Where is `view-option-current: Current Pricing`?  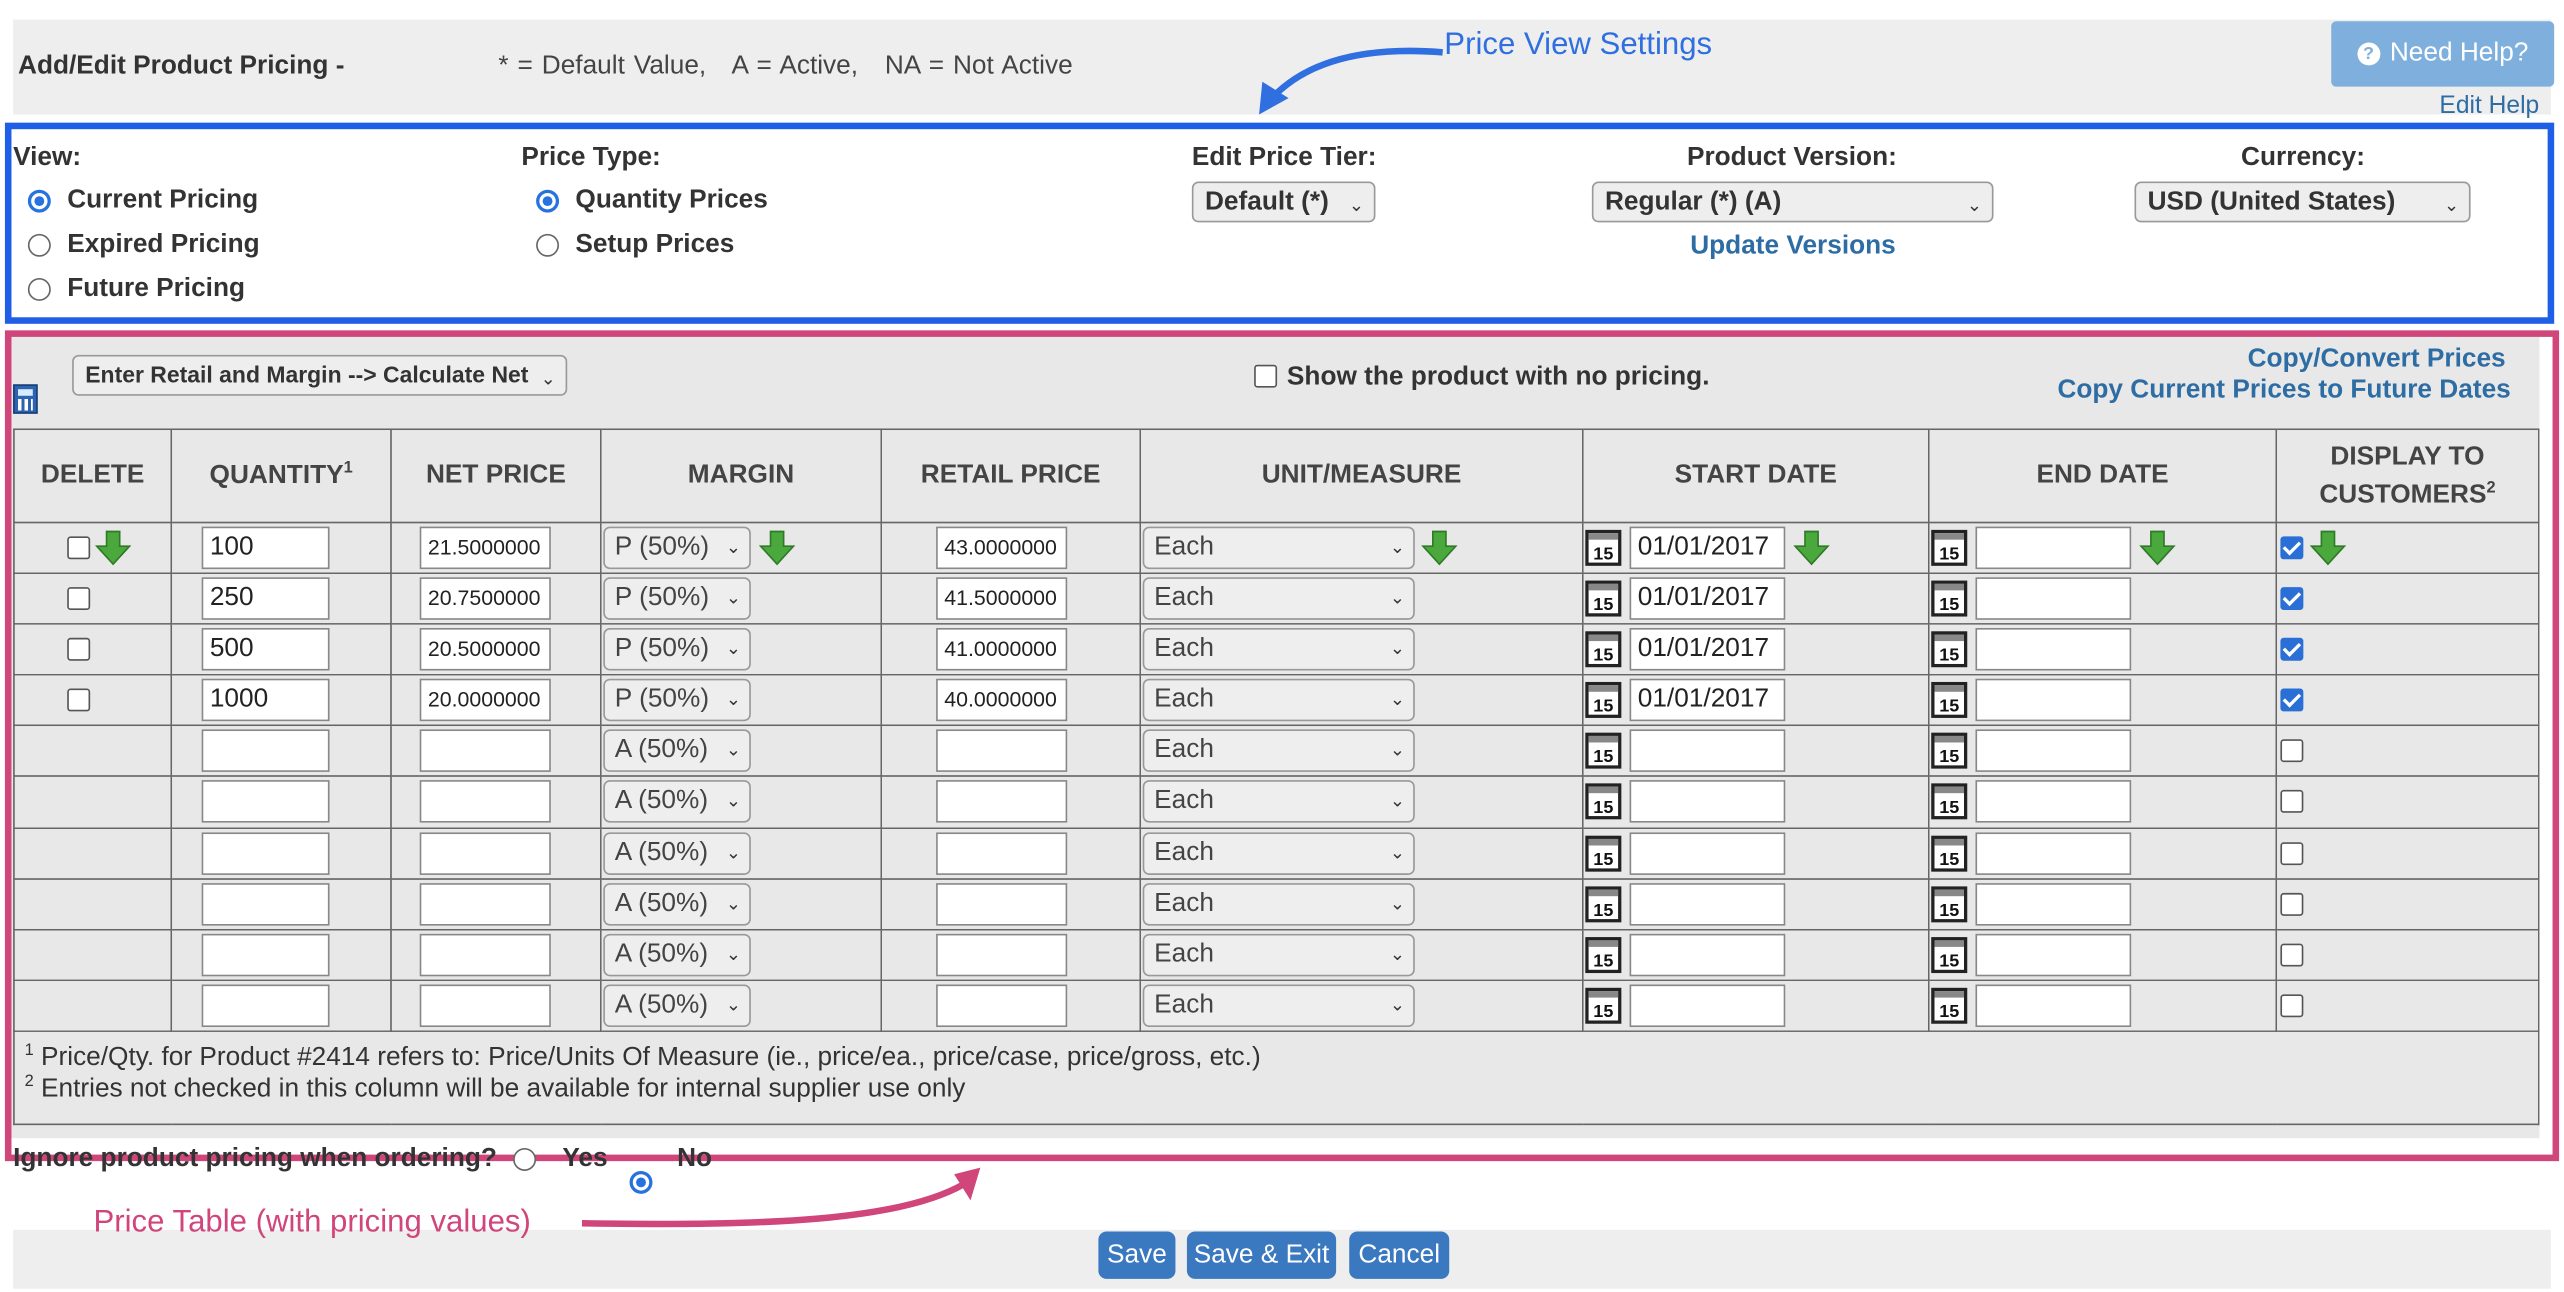
view-option-current: Current Pricing is located at coordinates (143, 200).